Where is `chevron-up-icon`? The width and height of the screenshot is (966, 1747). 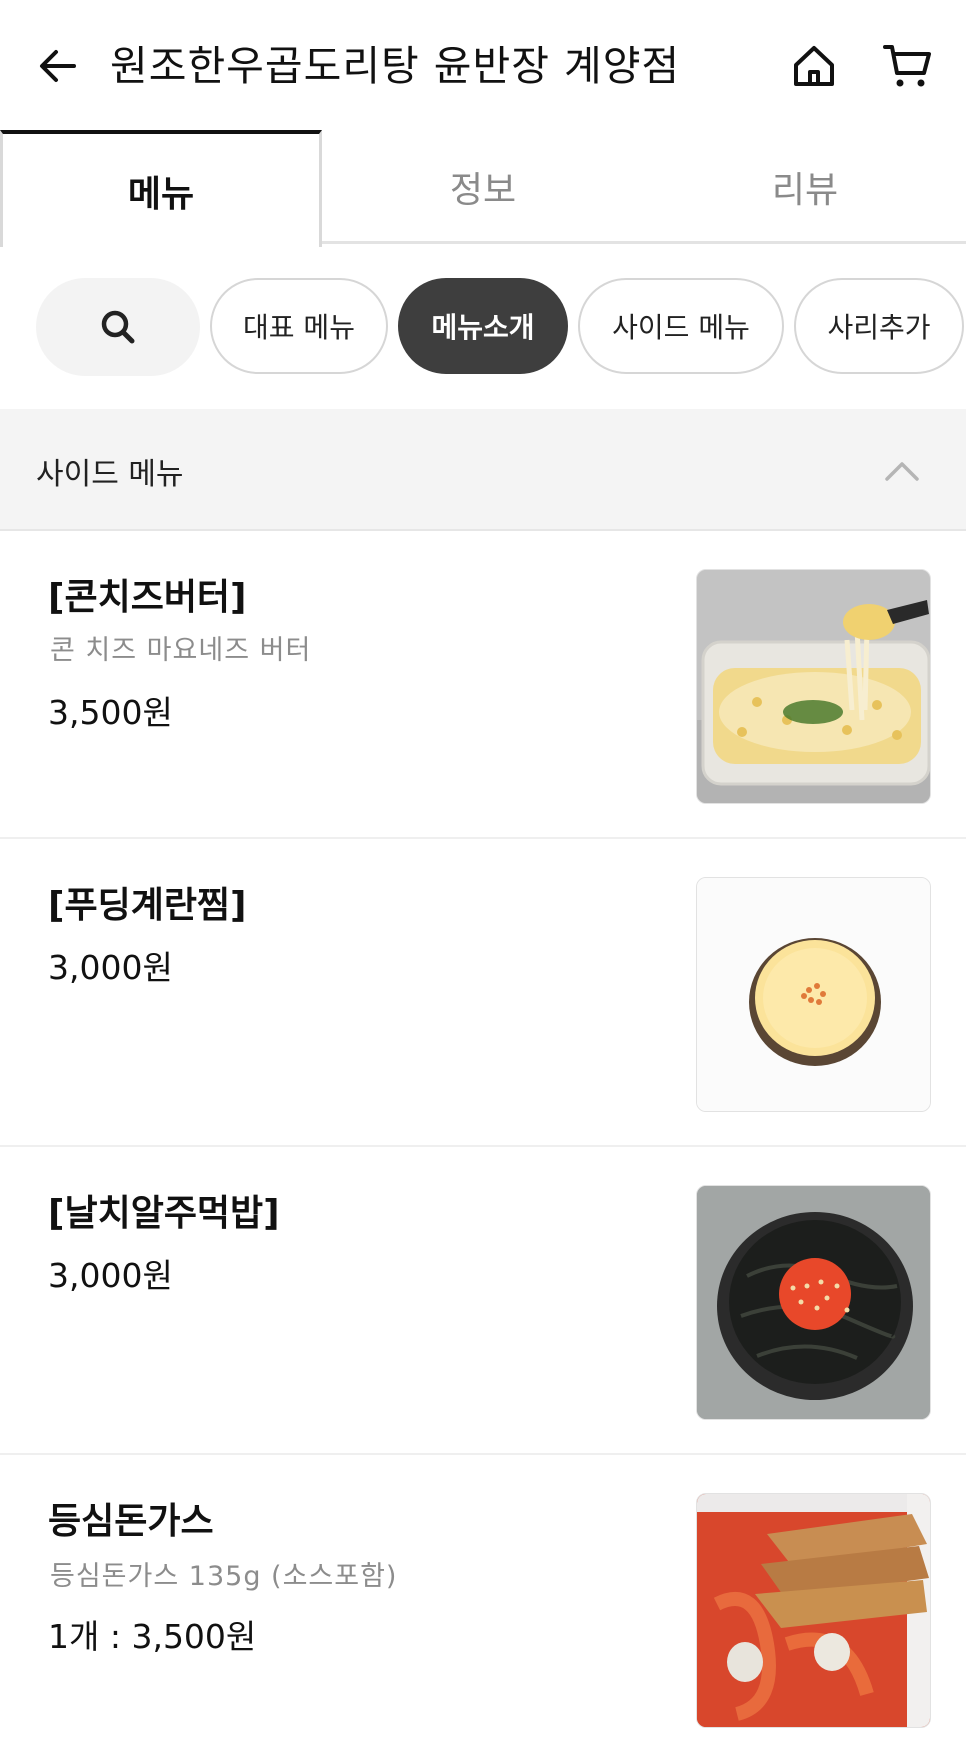
chevron-up-icon is located at coordinates (902, 471).